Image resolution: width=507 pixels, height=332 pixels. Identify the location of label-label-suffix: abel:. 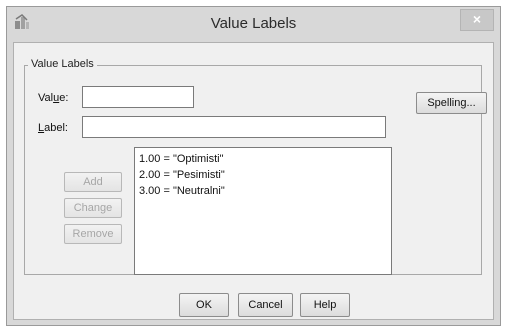
(56, 128).